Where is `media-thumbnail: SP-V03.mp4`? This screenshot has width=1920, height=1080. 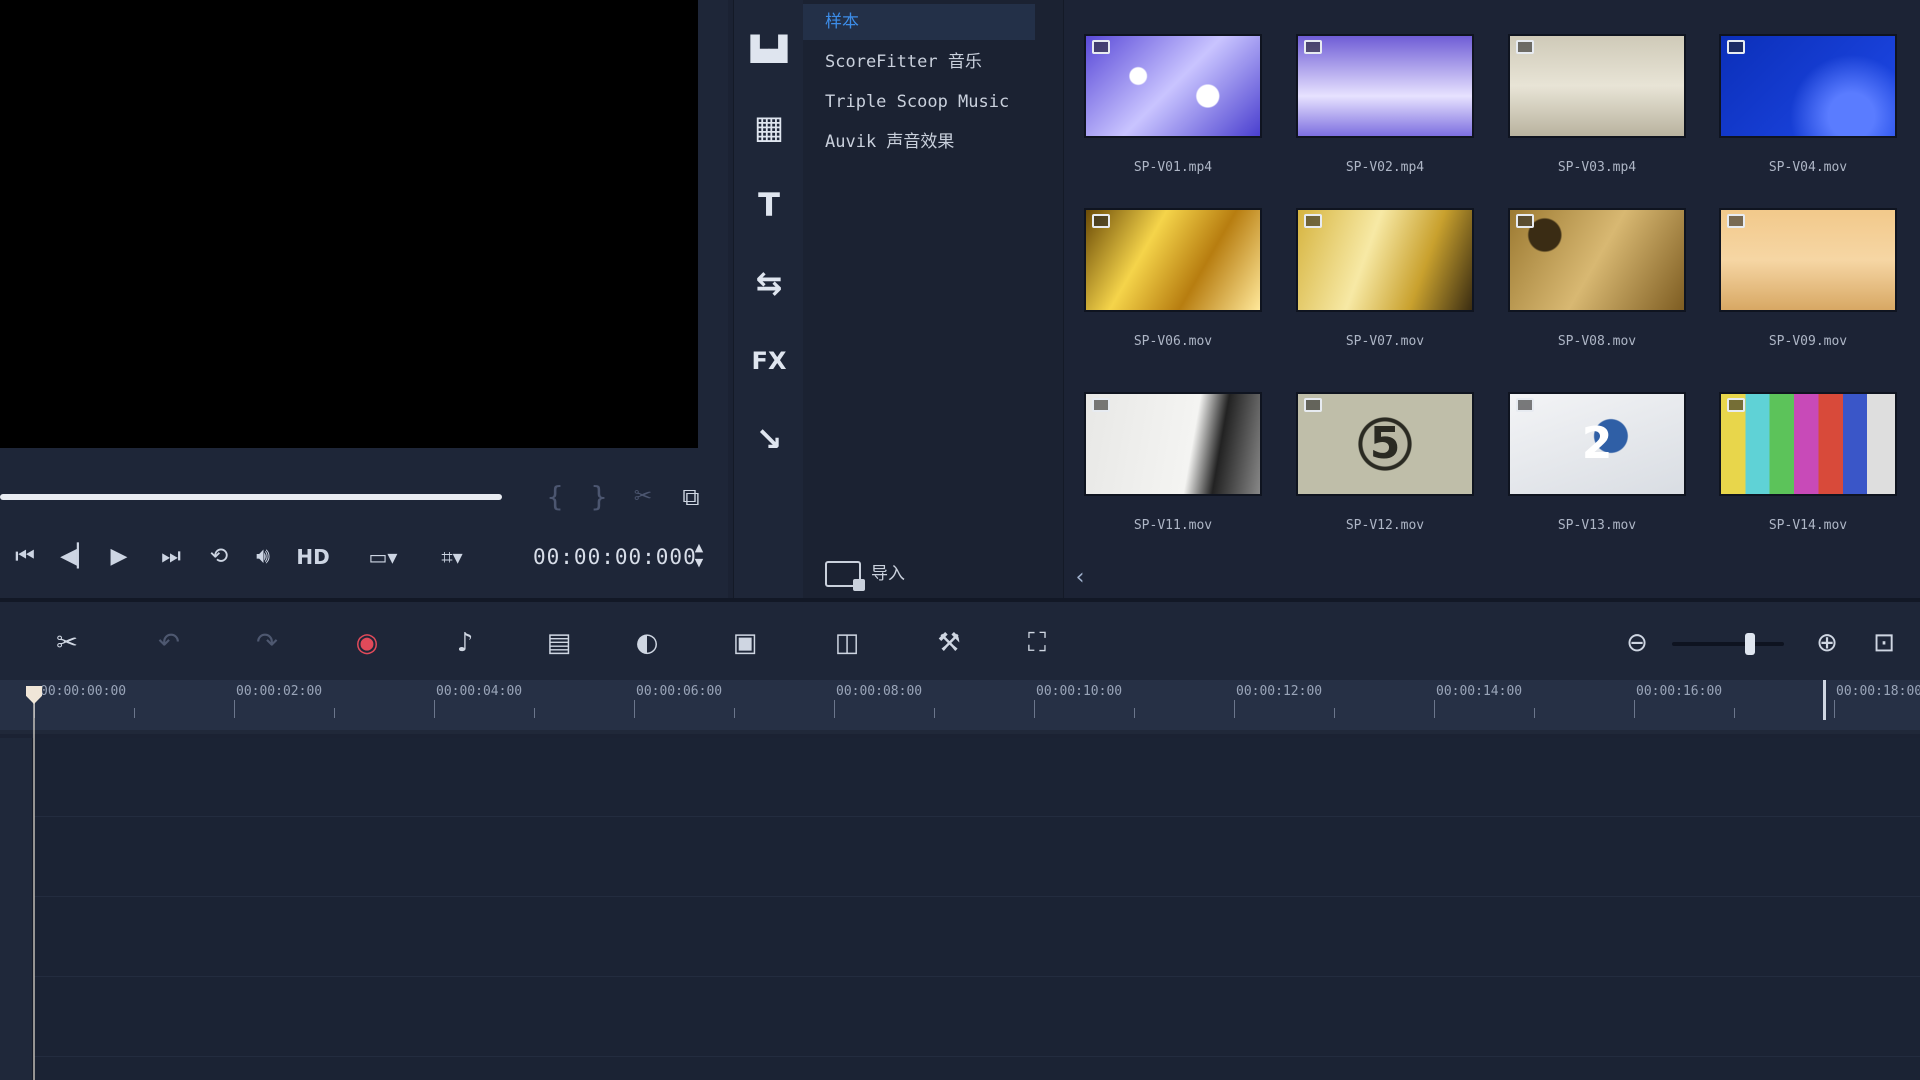 media-thumbnail: SP-V03.mp4 is located at coordinates (1598, 124).